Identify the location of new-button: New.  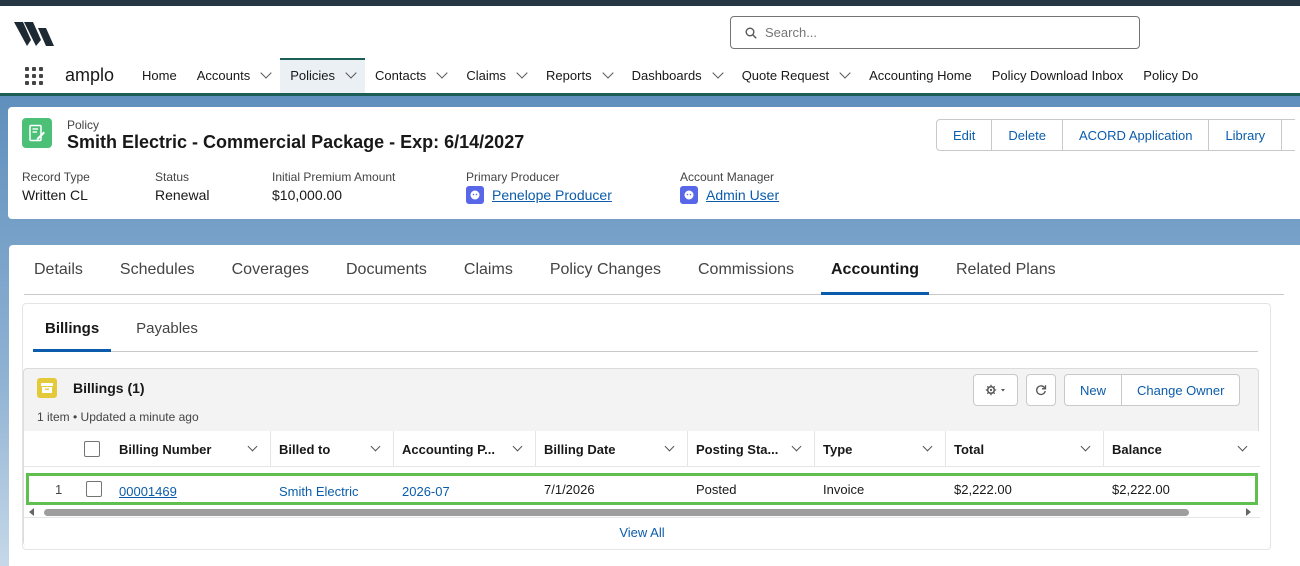
(1093, 390).